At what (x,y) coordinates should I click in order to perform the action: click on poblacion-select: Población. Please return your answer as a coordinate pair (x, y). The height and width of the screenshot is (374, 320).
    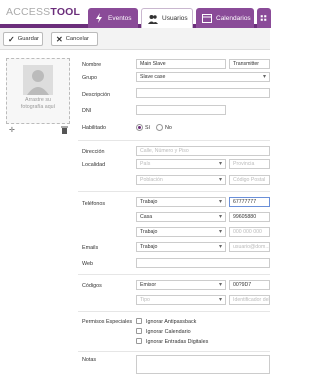
    Looking at the image, I should click on (181, 180).